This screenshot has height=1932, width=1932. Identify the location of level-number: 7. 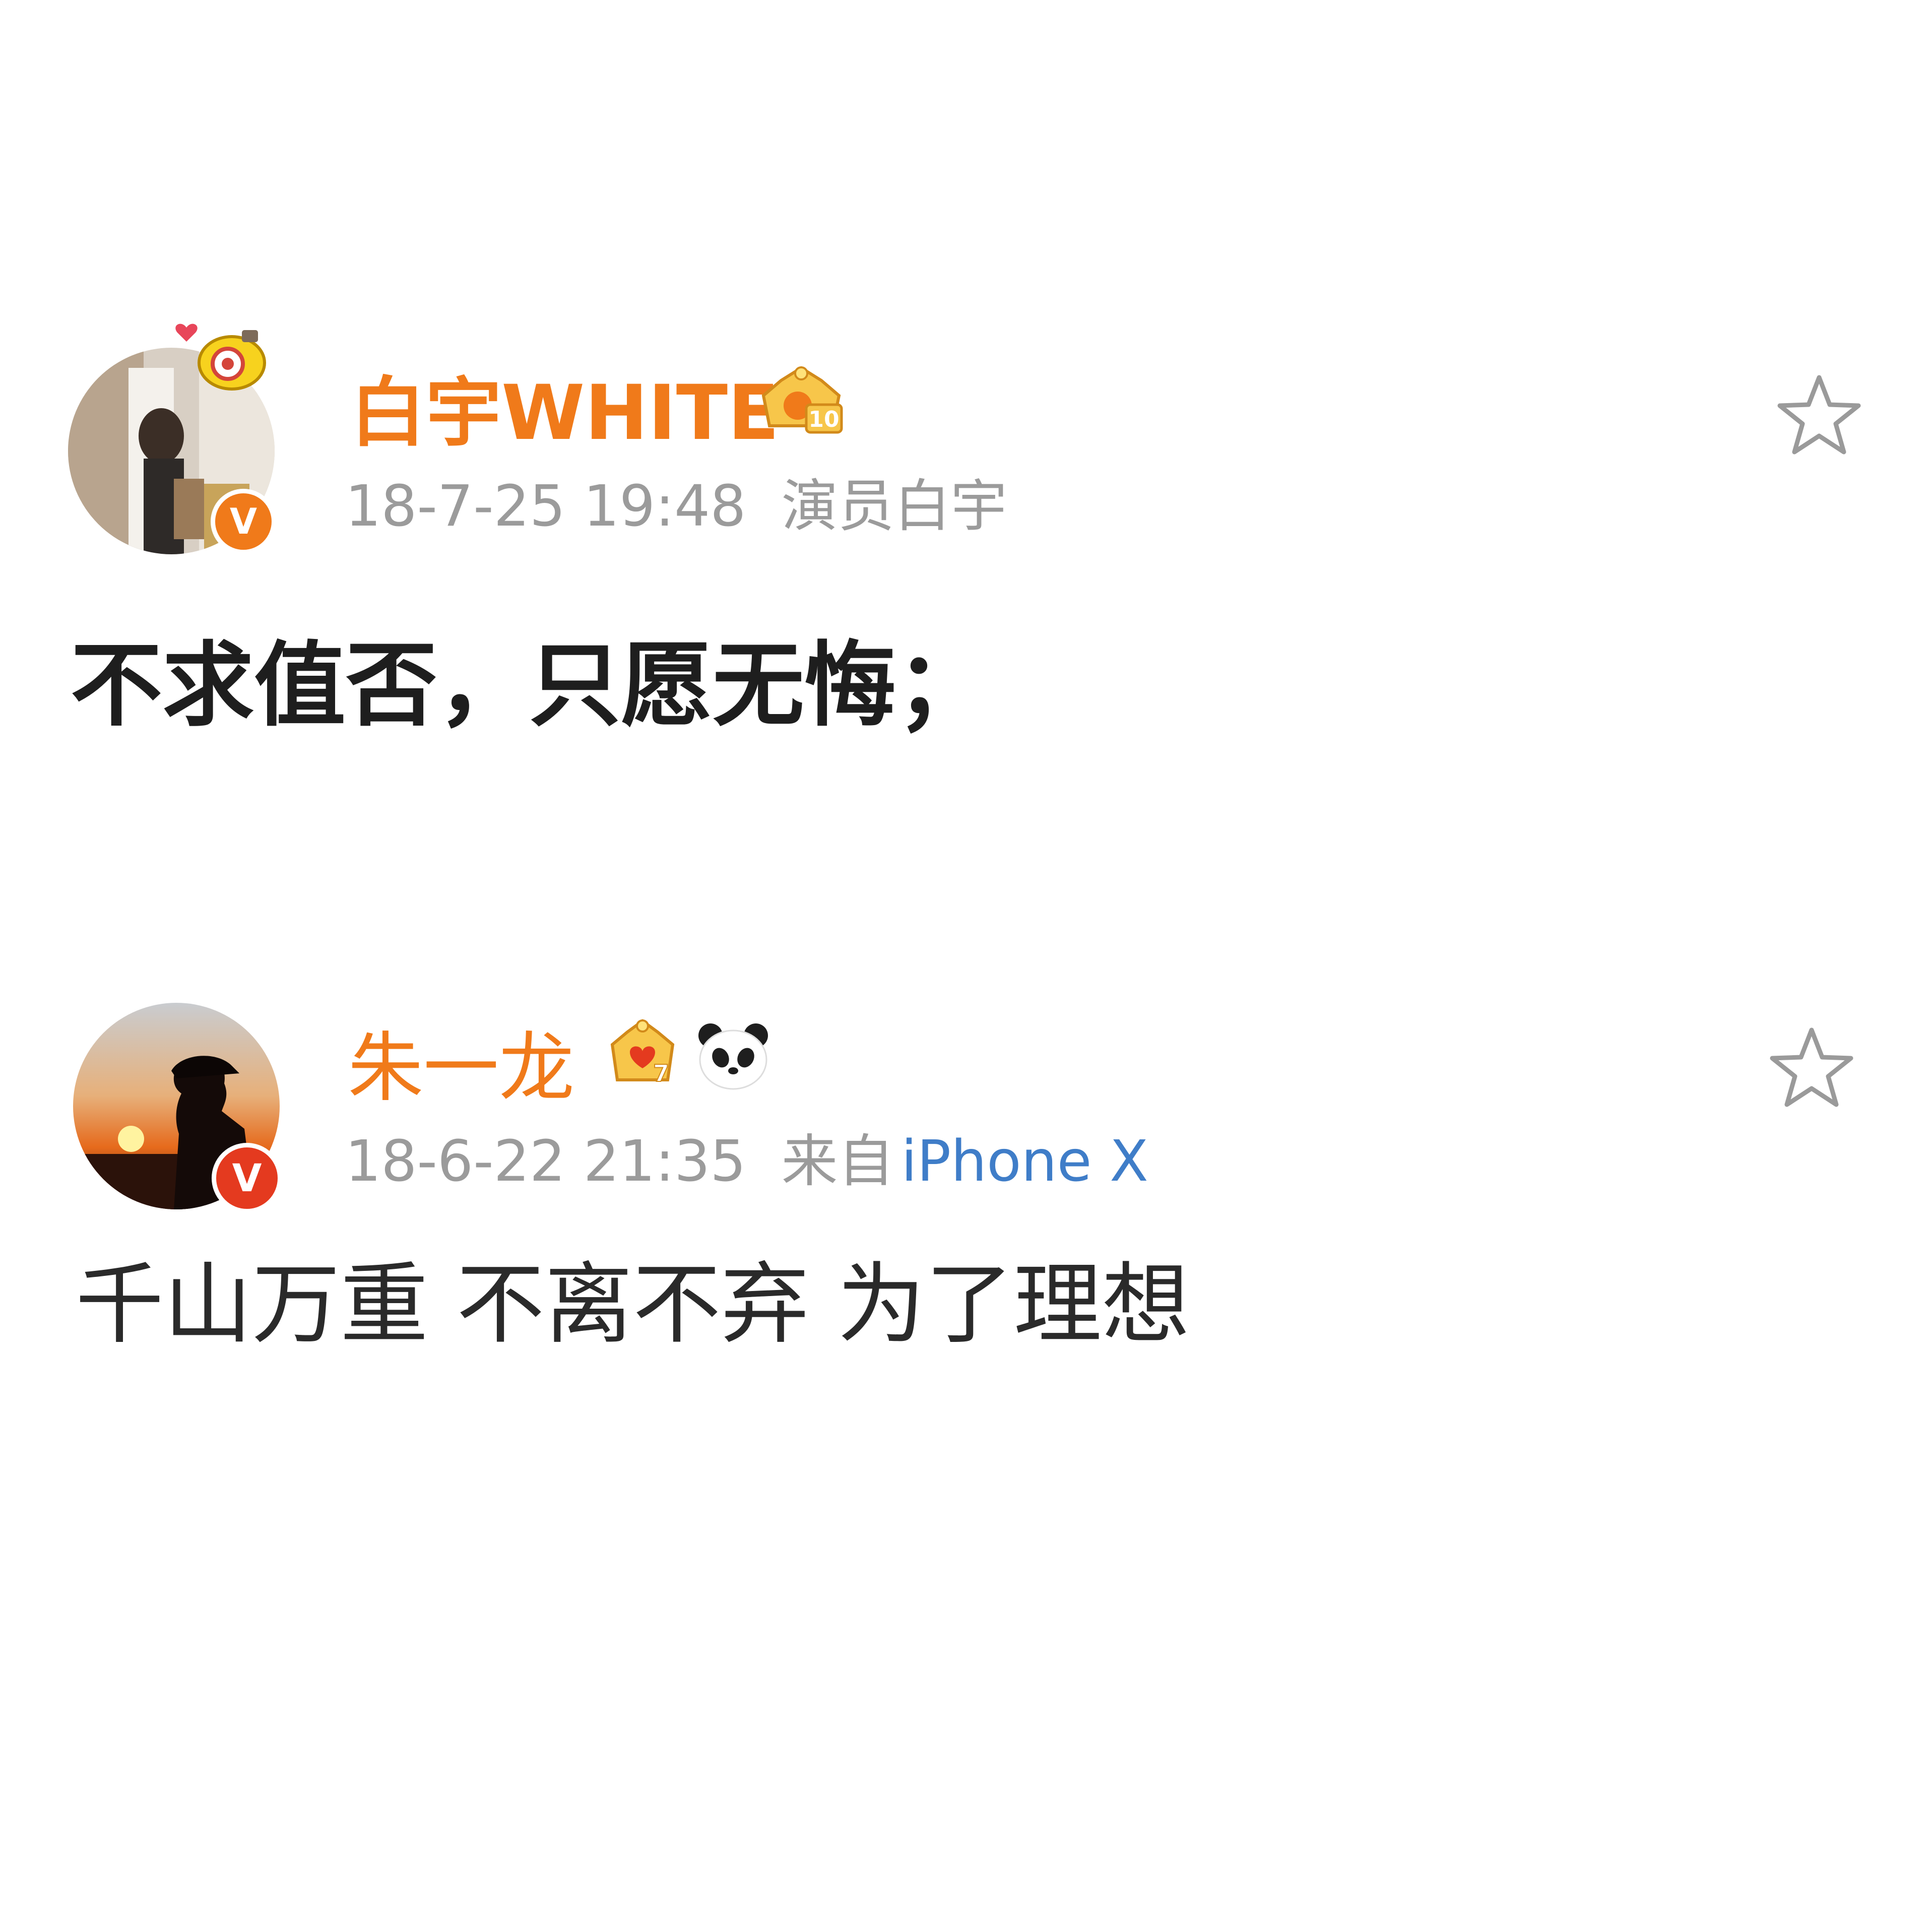
(661, 1073).